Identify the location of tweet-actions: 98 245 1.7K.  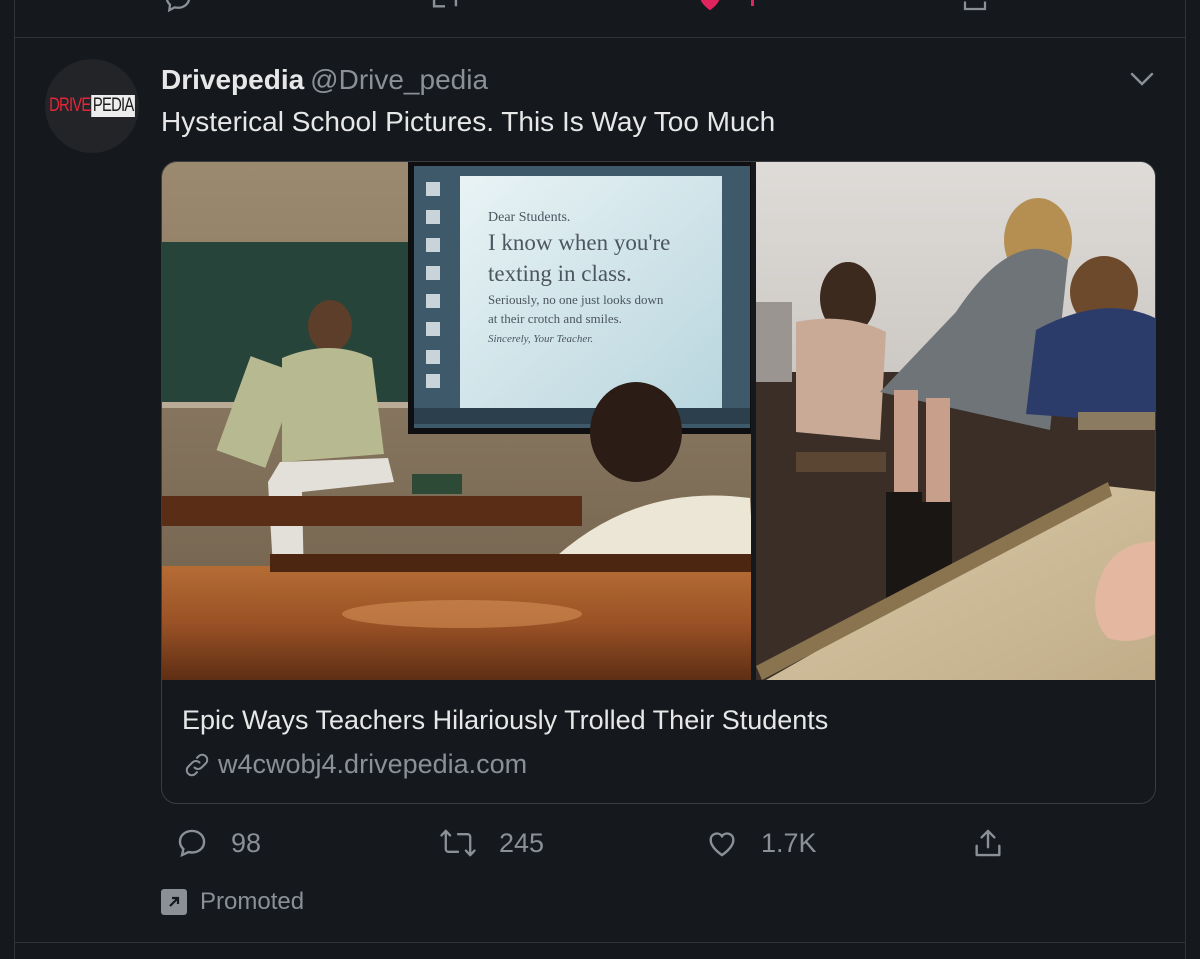
(661, 846).